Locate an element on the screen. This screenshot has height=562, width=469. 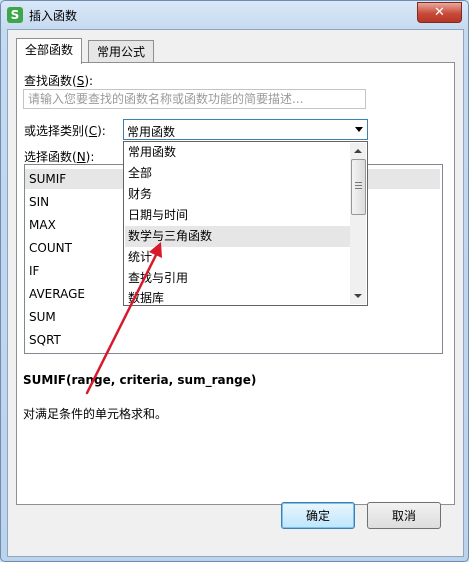
ok-button: 确定 is located at coordinates (318, 515).